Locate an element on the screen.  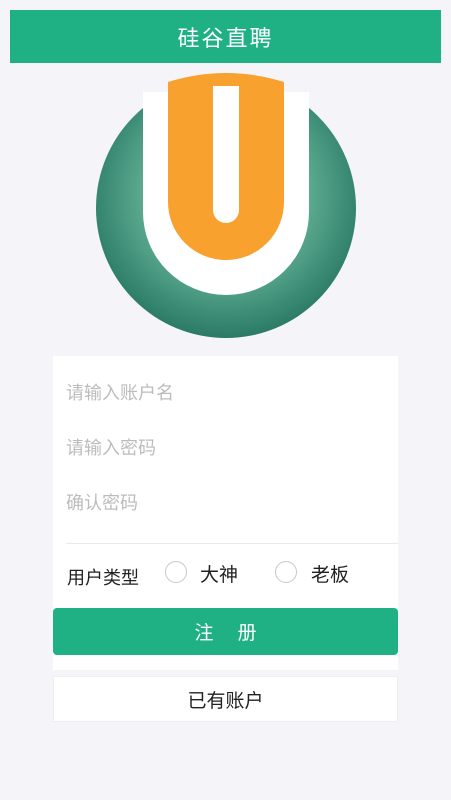
radio-dashen is located at coordinates (176, 572).